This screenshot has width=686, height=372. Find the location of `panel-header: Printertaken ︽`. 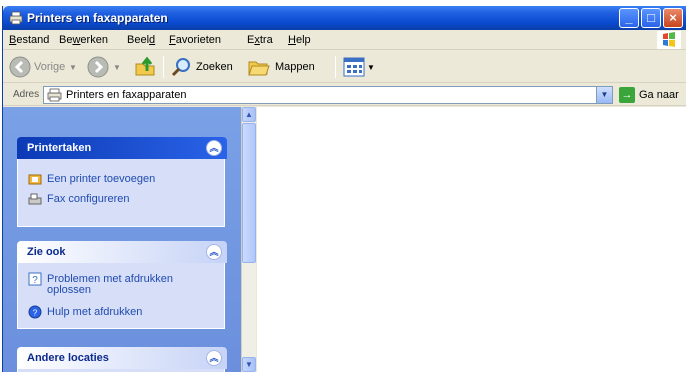

panel-header: Printertaken ︽ is located at coordinates (122, 148).